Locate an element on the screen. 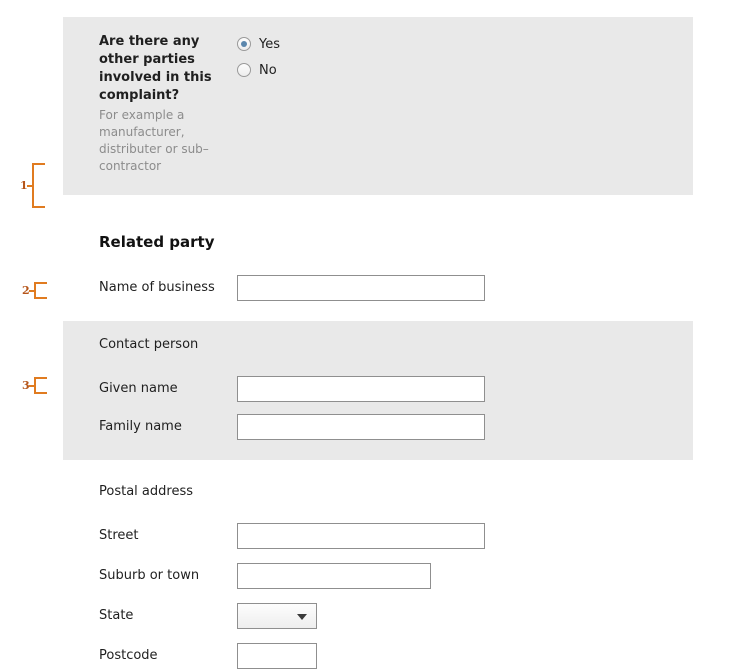 This screenshot has width=750, height=670. state-field-wrap is located at coordinates (465, 616).